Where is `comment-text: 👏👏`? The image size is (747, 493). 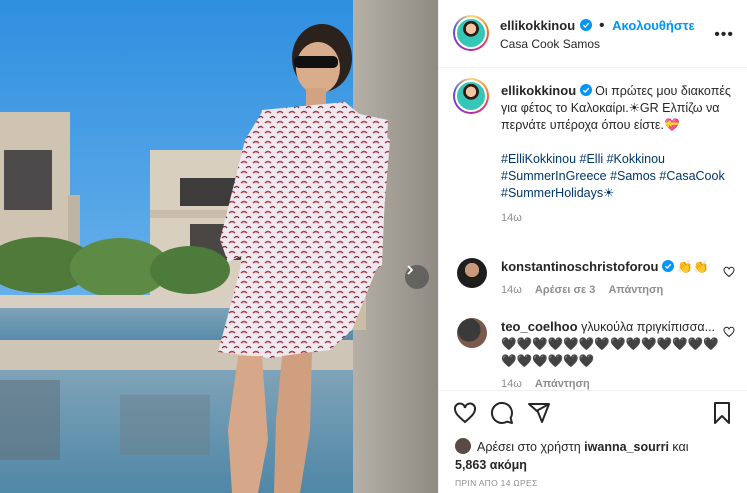
comment-text: 👏👏 is located at coordinates (693, 267).